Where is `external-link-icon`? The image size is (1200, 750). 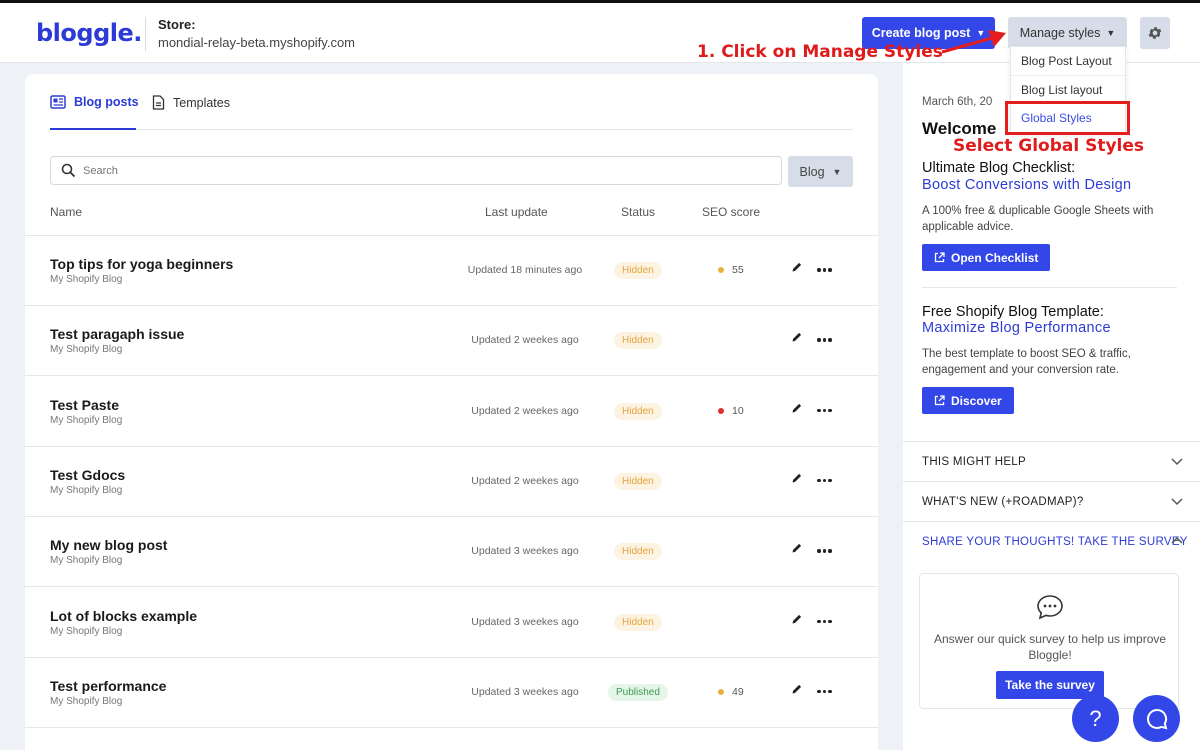
external-link-icon is located at coordinates (939, 257).